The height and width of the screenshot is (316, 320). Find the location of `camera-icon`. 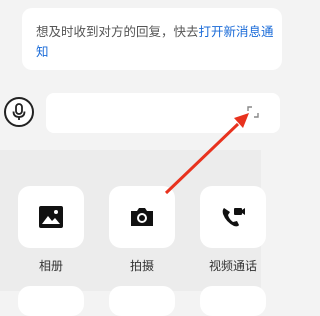

camera-icon is located at coordinates (142, 217).